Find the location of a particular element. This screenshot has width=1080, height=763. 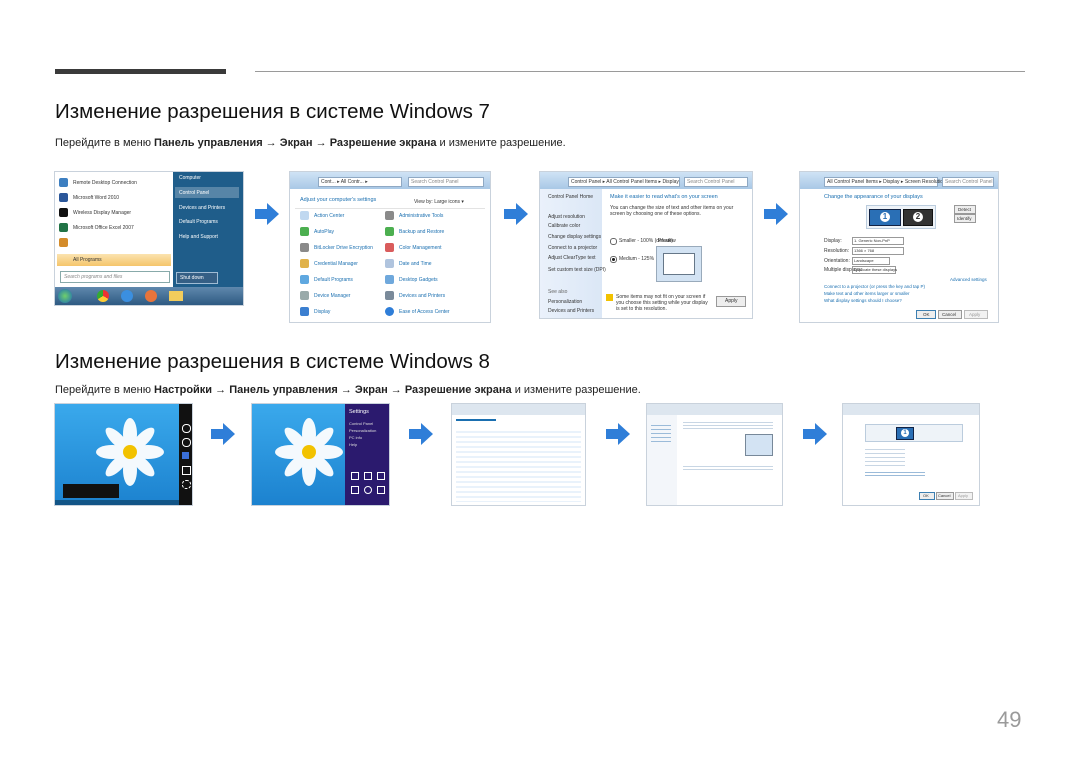

program-item: Remote Desktop Connection is located at coordinates (105, 183).